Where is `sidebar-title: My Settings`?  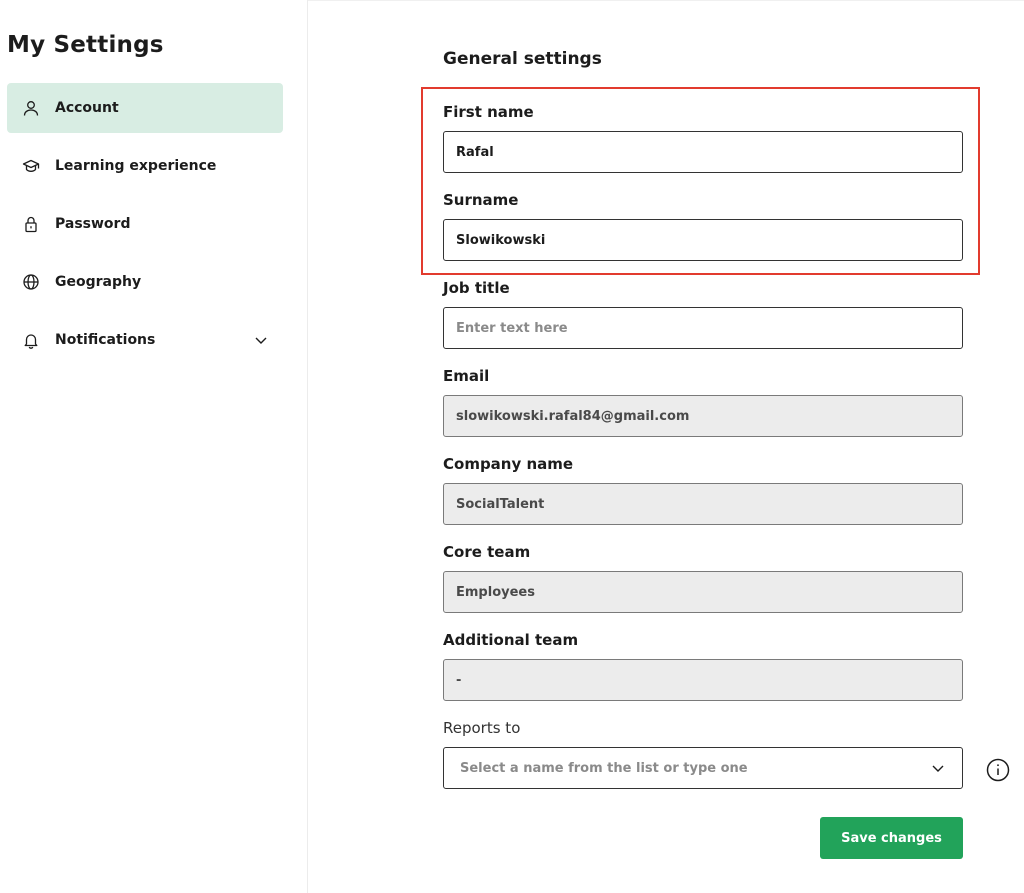 sidebar-title: My Settings is located at coordinates (85, 45).